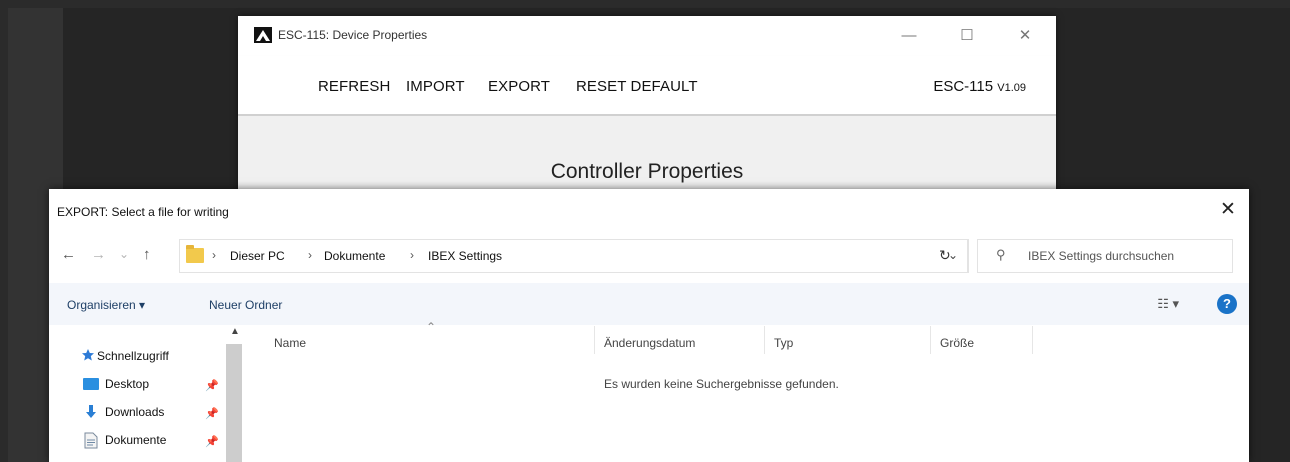  I want to click on reset-default-button: RESET DEFAULT, so click(637, 86).